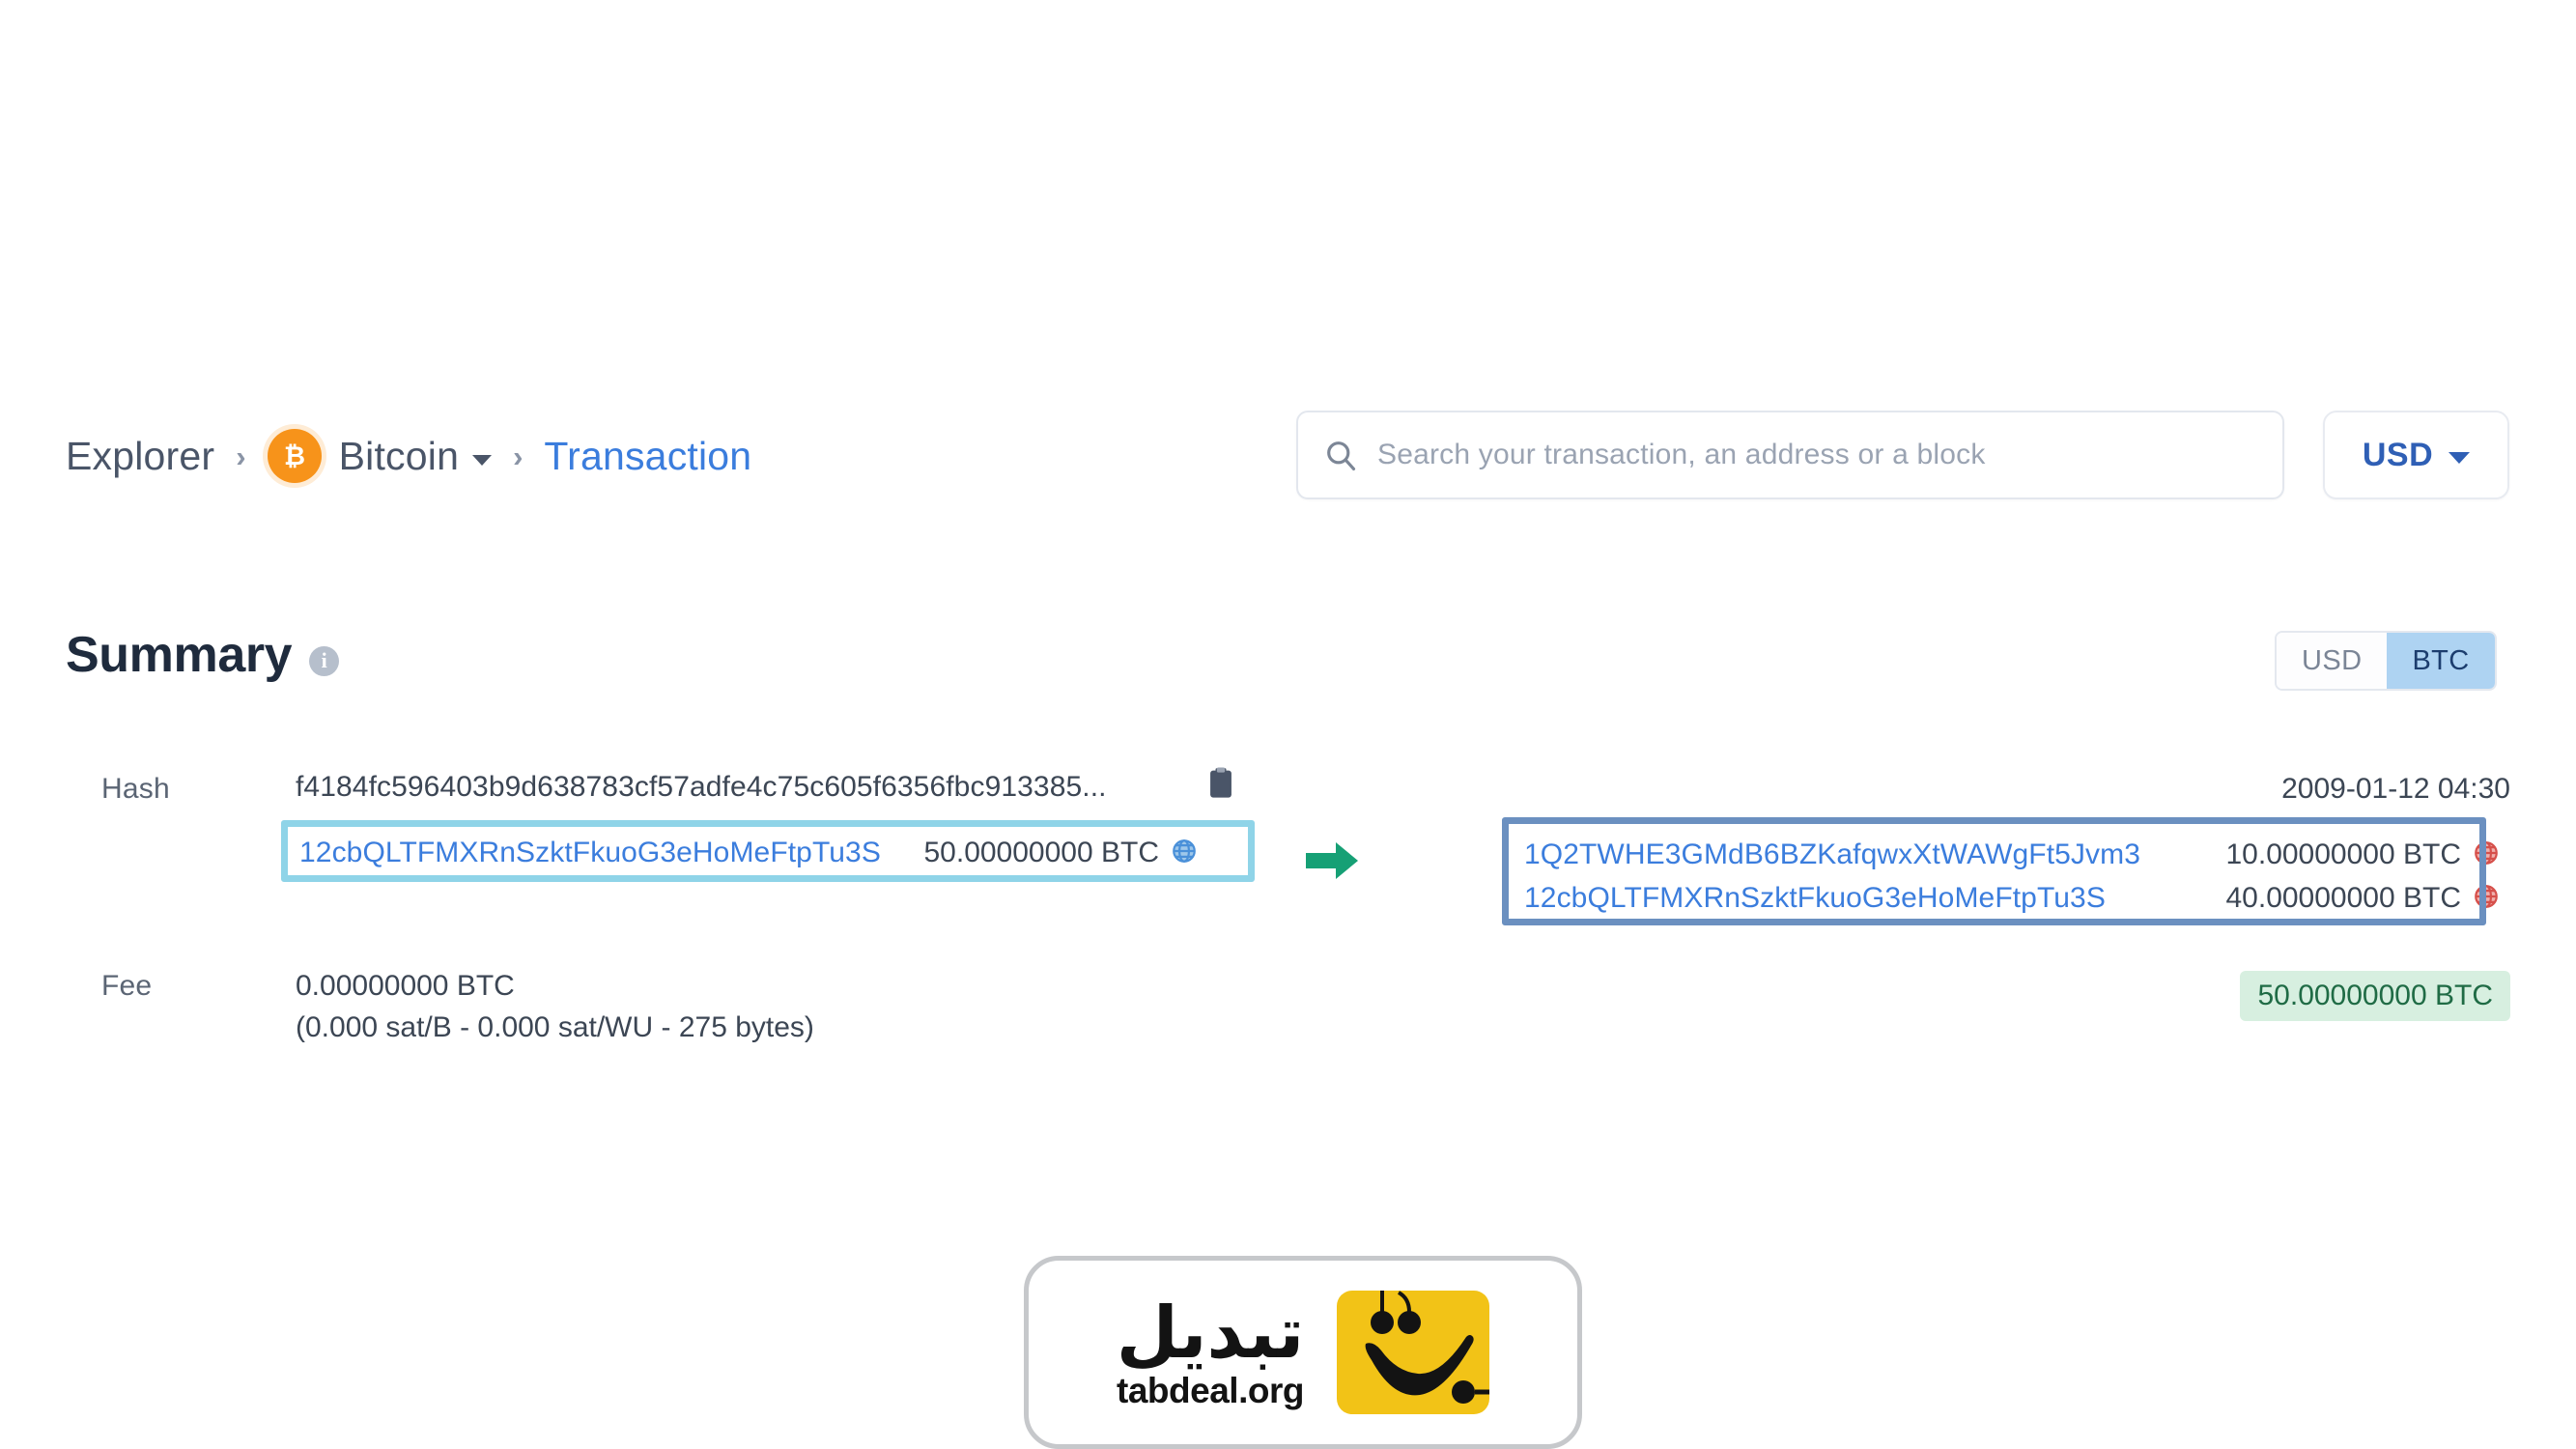  What do you see at coordinates (1340, 455) in the screenshot?
I see `search-icon` at bounding box center [1340, 455].